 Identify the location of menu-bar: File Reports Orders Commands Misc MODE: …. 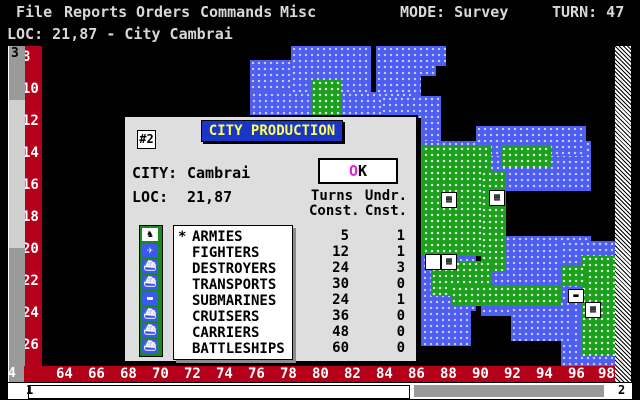
(320, 12).